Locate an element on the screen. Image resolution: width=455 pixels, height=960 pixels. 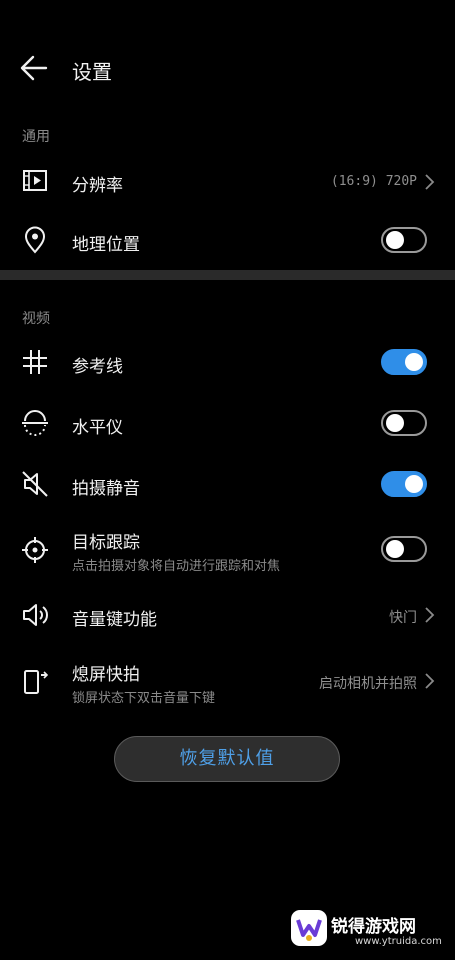
quick-snap-value: 启动相机并拍照 is located at coordinates (368, 684).